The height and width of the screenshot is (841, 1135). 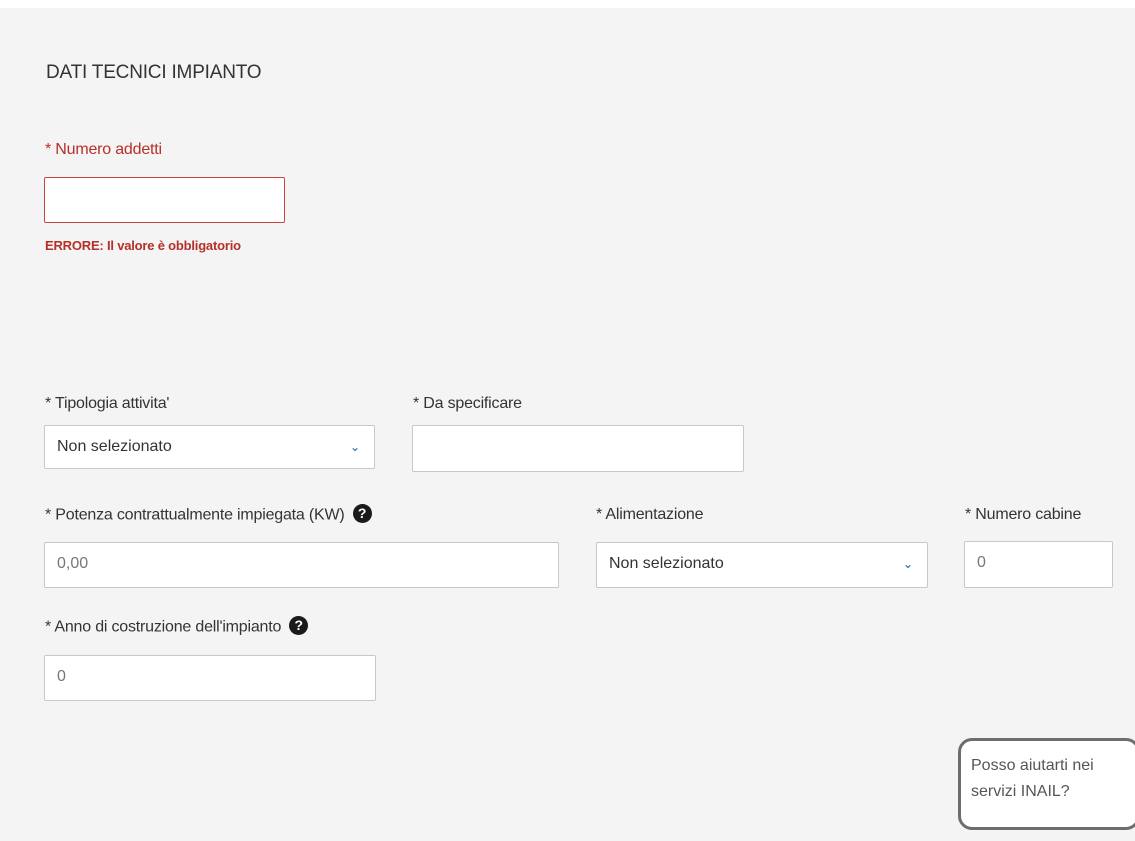 I want to click on chat-line-1: Posso aiutarti nei, so click(x=1032, y=765).